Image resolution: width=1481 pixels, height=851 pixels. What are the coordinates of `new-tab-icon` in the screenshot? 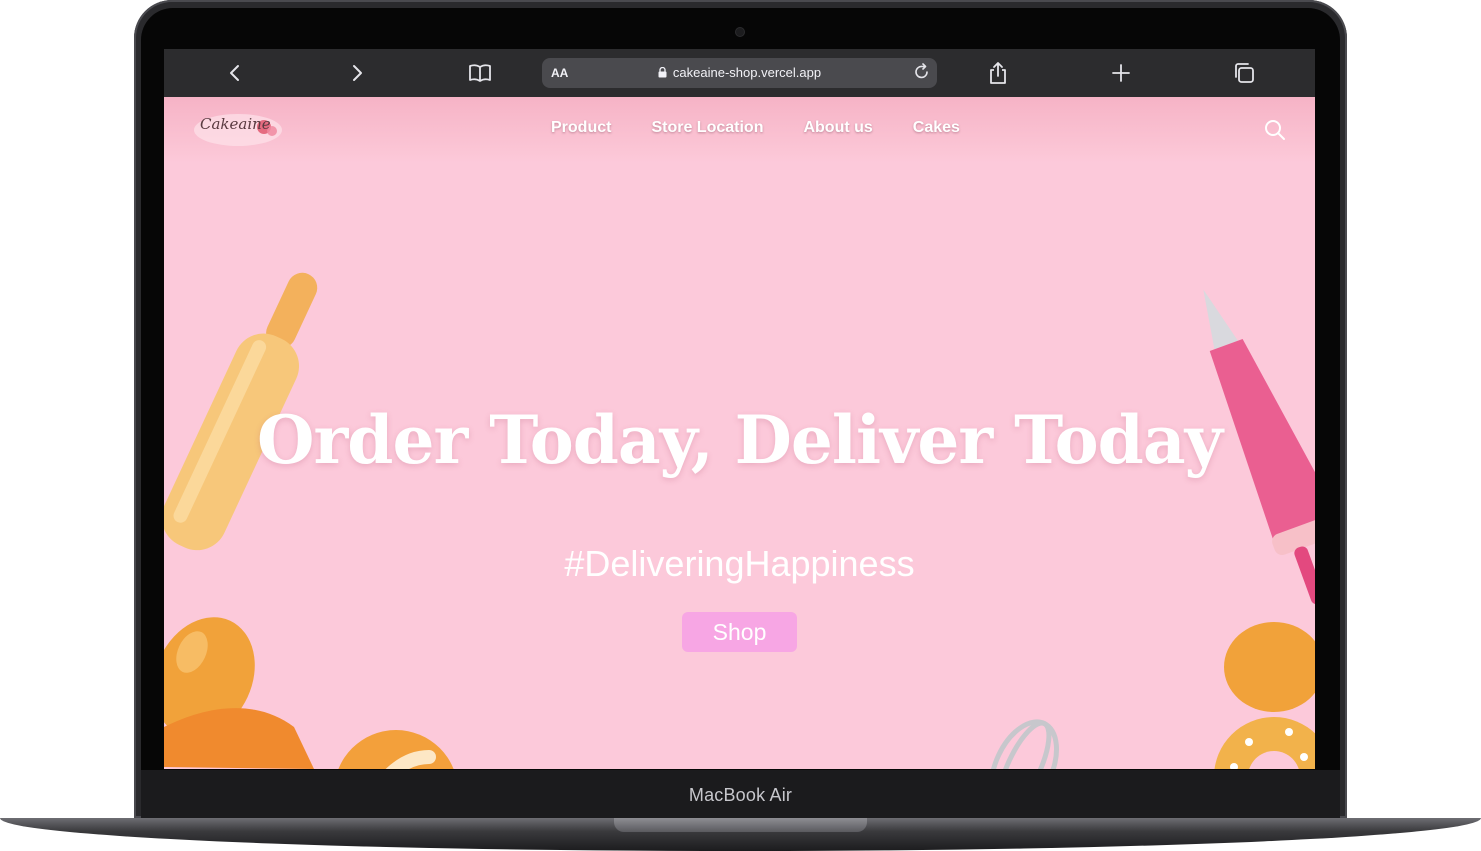 It's located at (1121, 73).